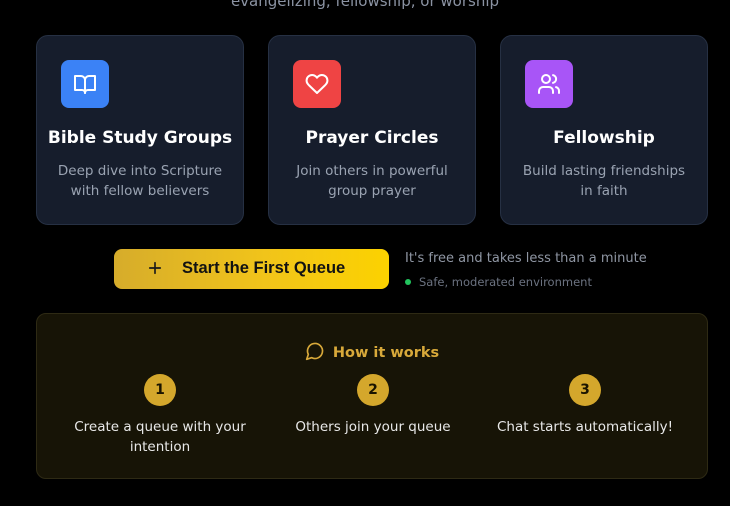 Image resolution: width=730 pixels, height=506 pixels. Describe the element at coordinates (604, 138) in the screenshot. I see `card-title: Fellowship` at that location.